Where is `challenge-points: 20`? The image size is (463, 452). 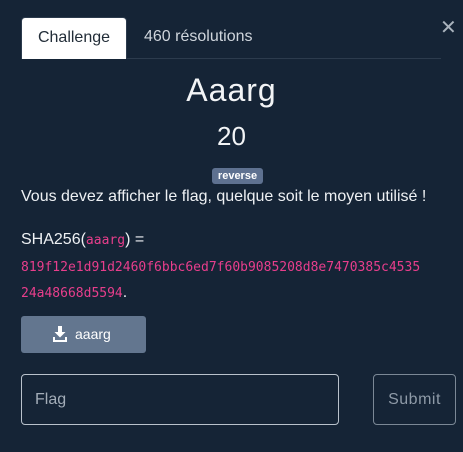 challenge-points: 20 is located at coordinates (231, 136).